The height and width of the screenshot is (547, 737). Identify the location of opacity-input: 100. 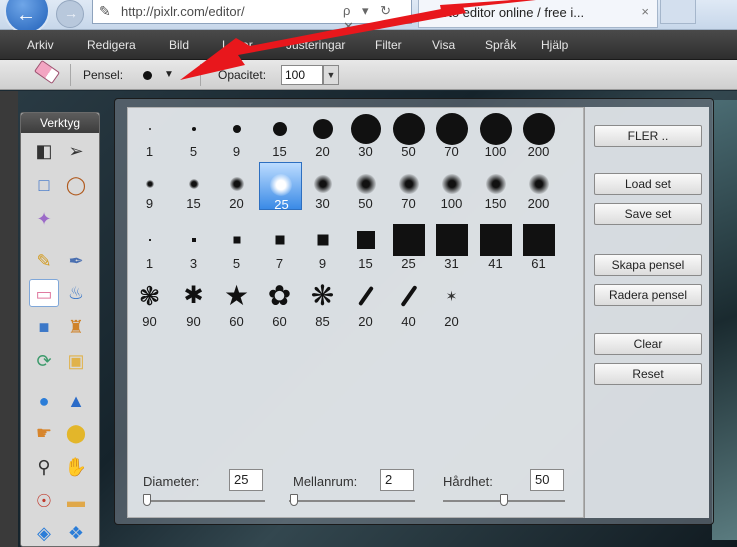
(302, 75).